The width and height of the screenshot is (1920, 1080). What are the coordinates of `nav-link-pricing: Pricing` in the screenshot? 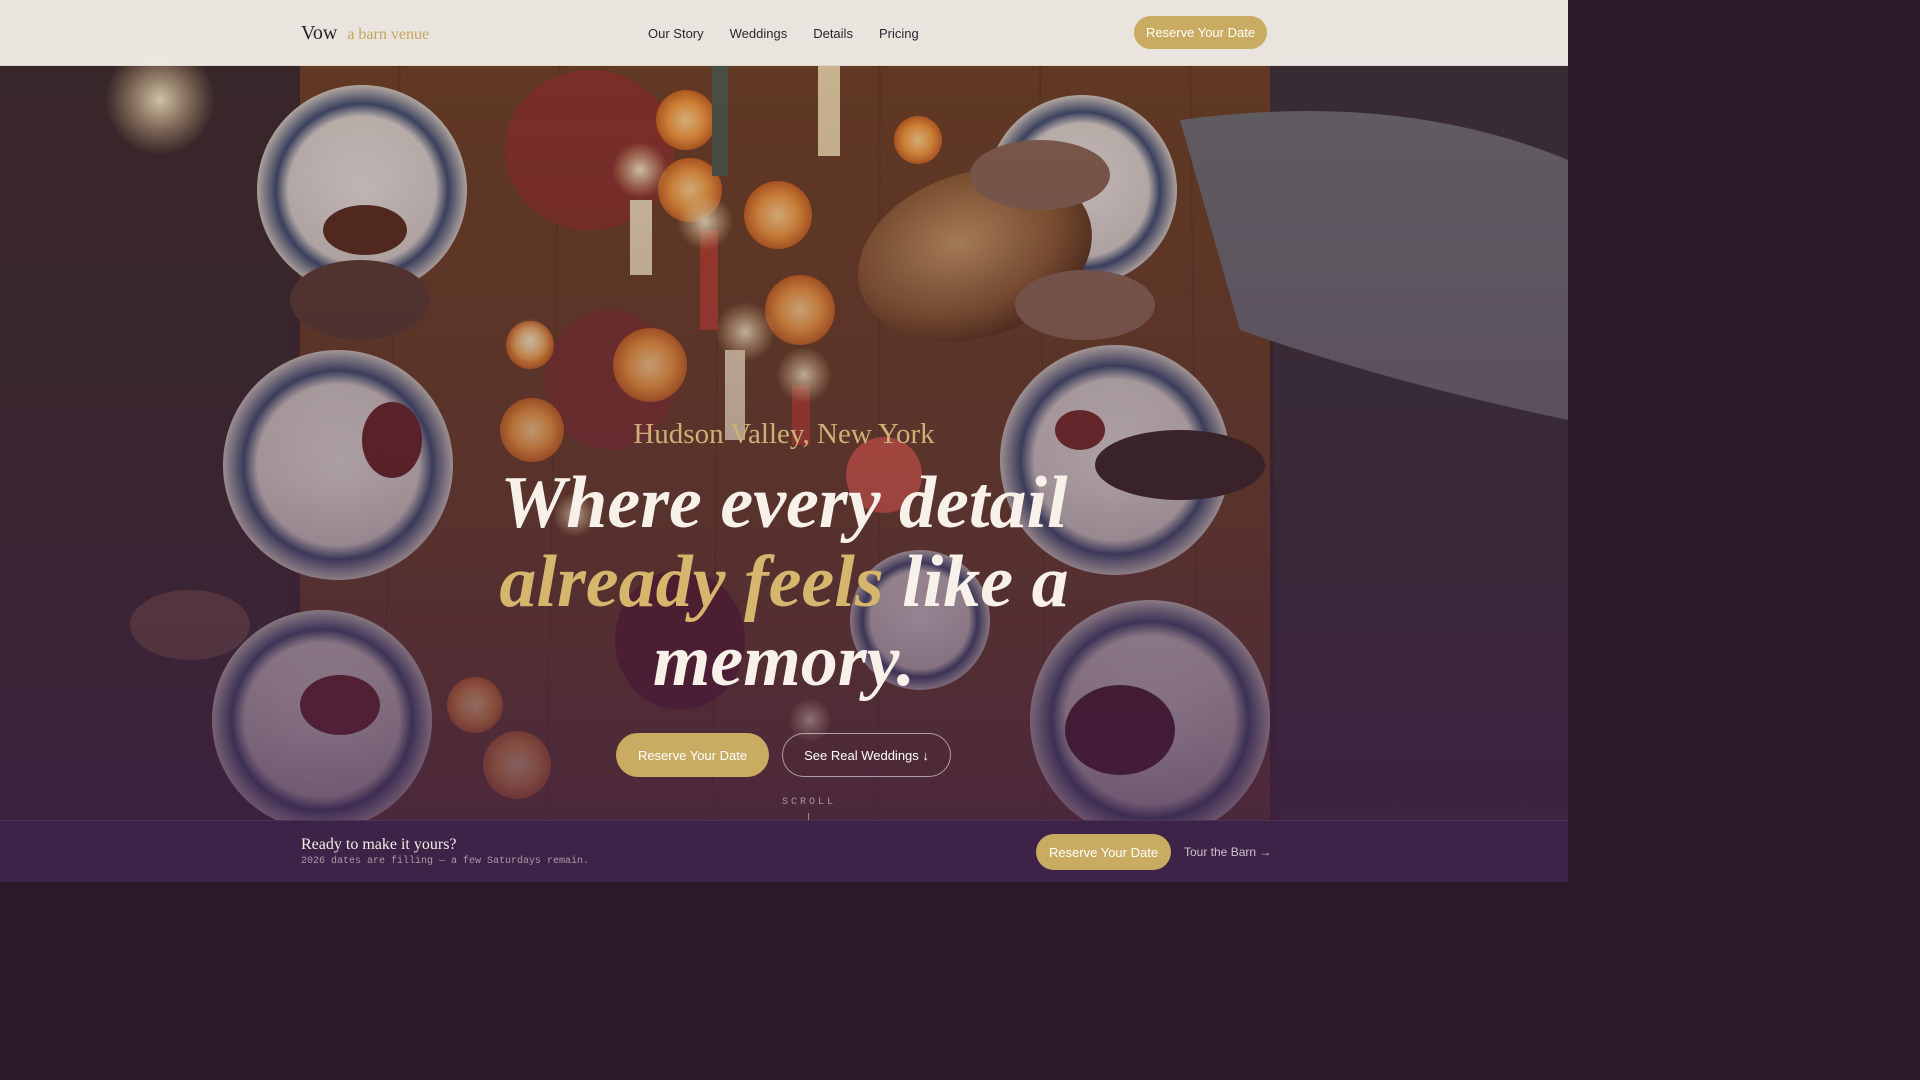 It's located at (899, 33).